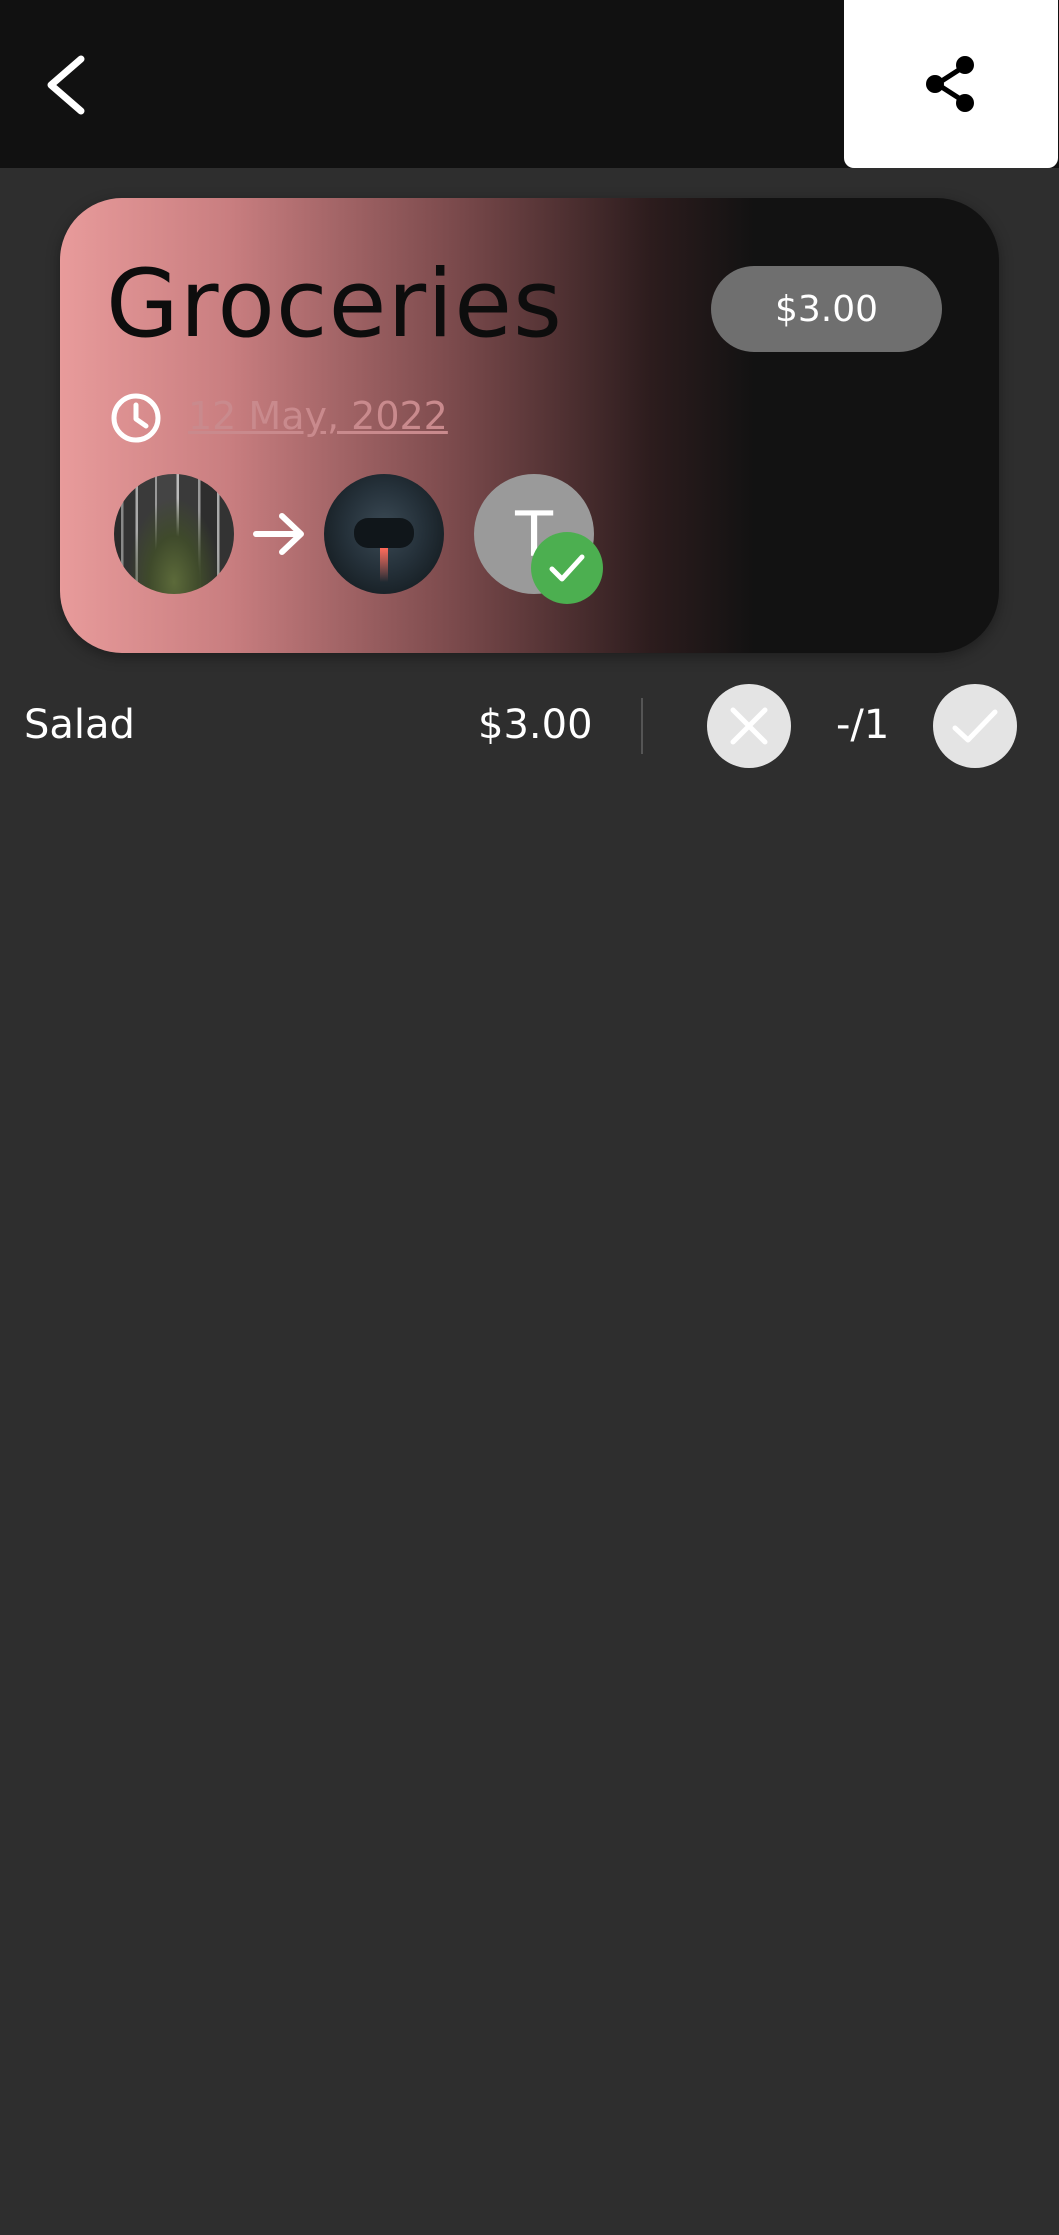  I want to click on payer-avatar, so click(174, 534).